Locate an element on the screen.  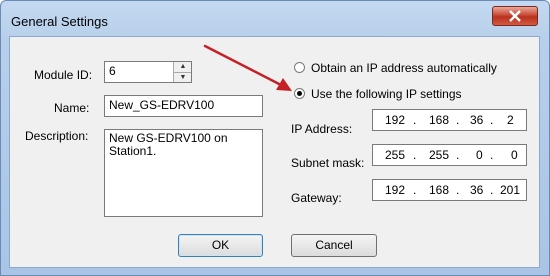
annotation-arrow is located at coordinates (247, 67).